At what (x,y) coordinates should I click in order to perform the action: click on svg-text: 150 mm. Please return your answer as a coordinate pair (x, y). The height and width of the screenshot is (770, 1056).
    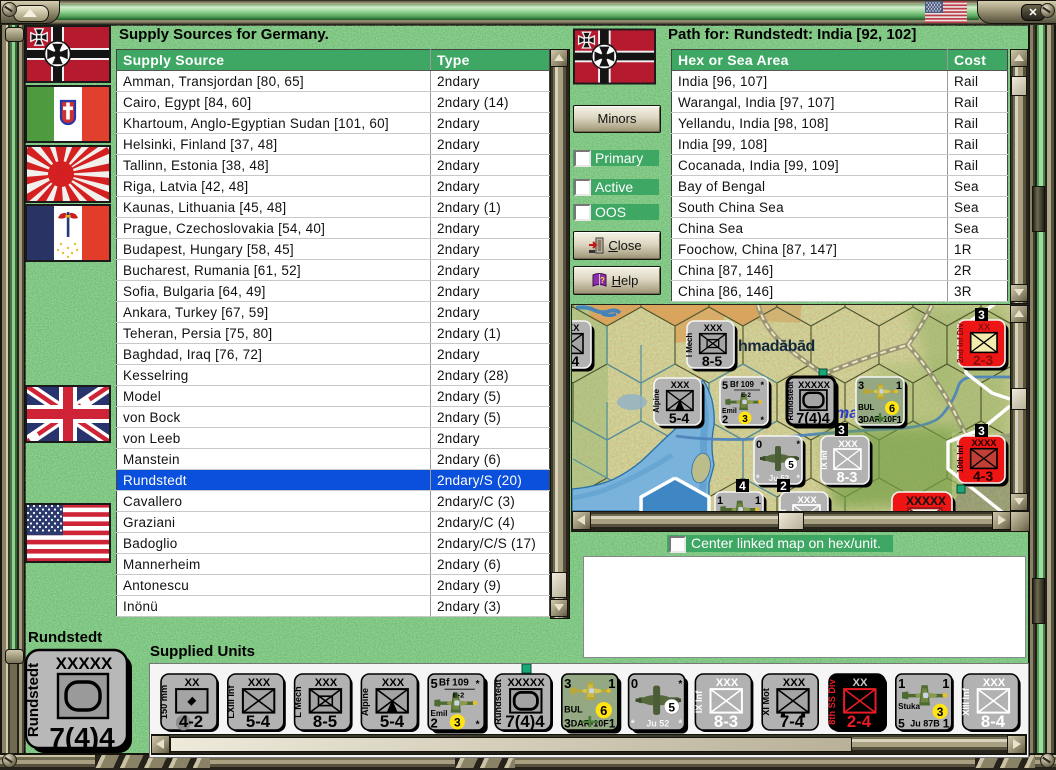
    Looking at the image, I should click on (164, 702).